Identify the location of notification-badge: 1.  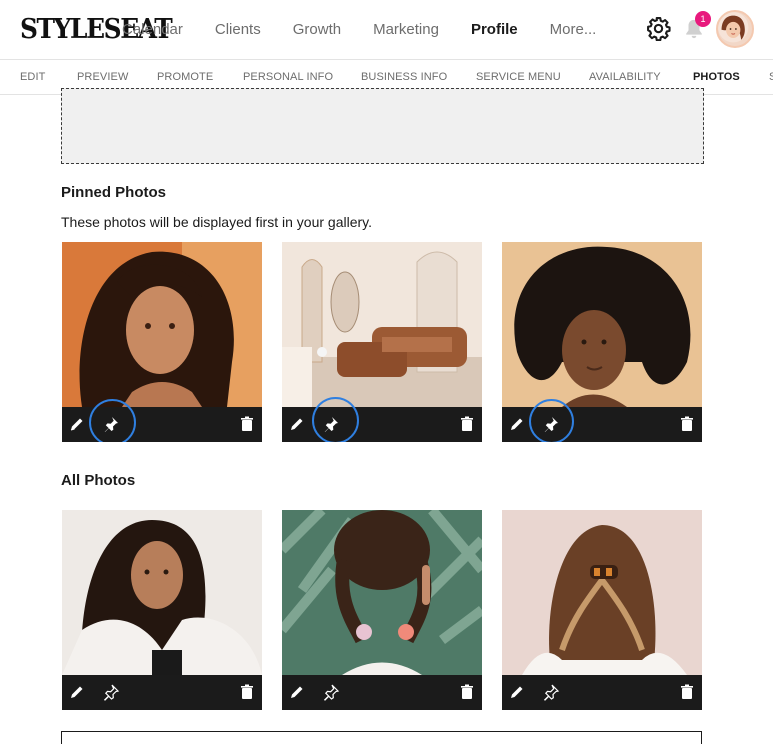
(703, 19).